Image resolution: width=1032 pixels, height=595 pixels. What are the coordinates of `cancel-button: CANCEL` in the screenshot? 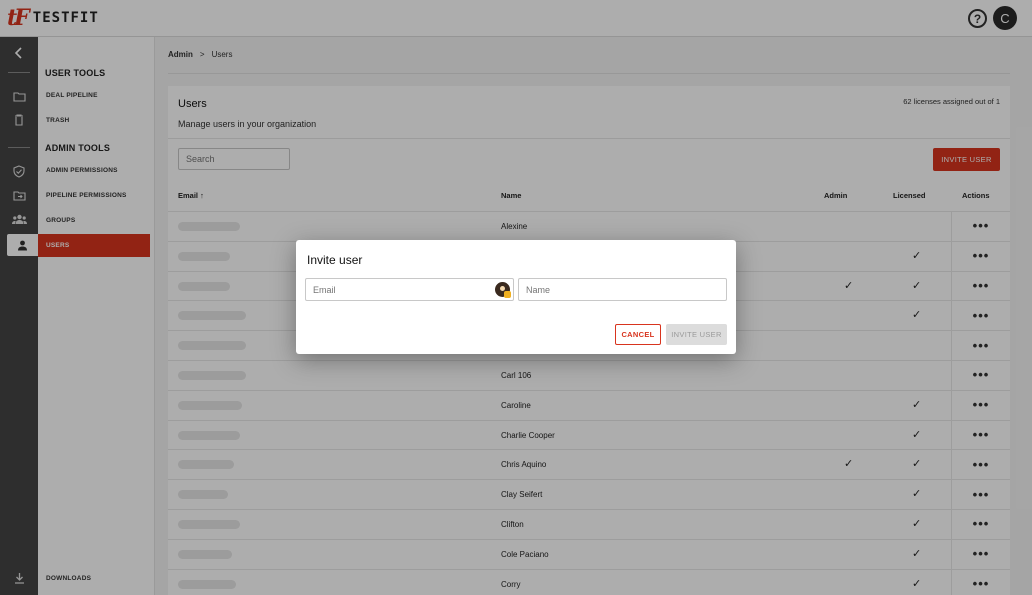 It's located at (638, 334).